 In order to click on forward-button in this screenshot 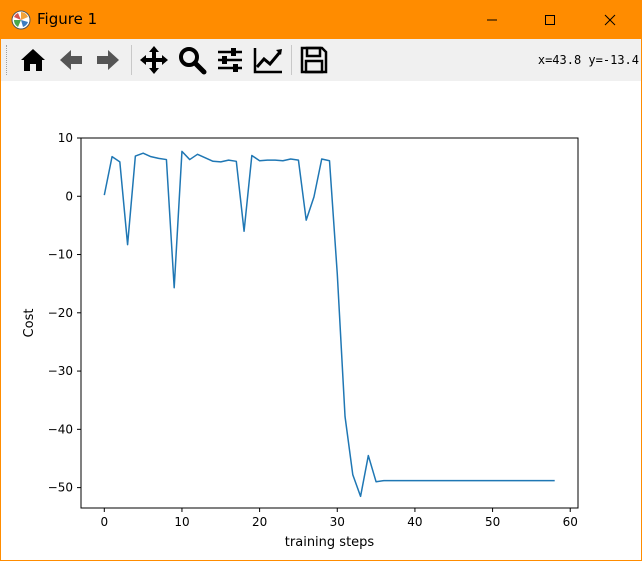, I will do `click(108, 60)`.